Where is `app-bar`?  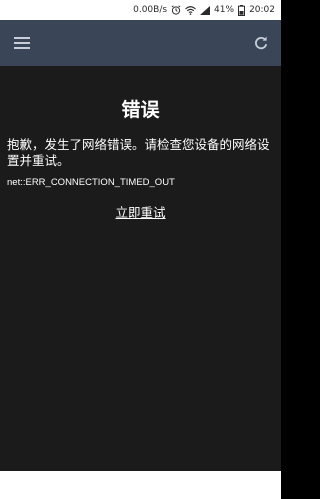 app-bar is located at coordinates (140, 43).